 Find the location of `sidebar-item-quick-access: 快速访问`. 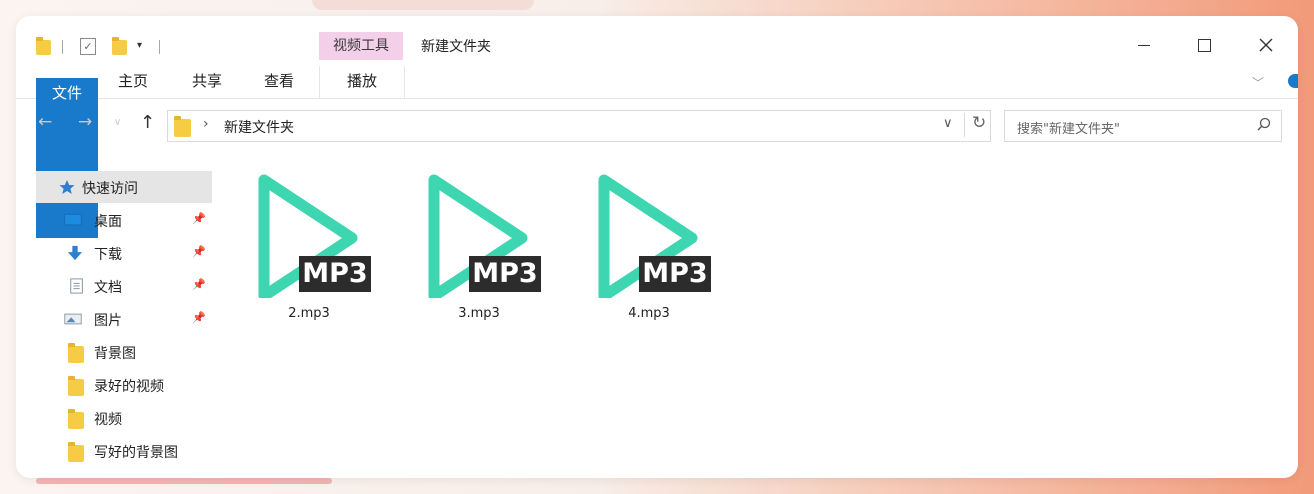

sidebar-item-quick-access: 快速访问 is located at coordinates (124, 187).